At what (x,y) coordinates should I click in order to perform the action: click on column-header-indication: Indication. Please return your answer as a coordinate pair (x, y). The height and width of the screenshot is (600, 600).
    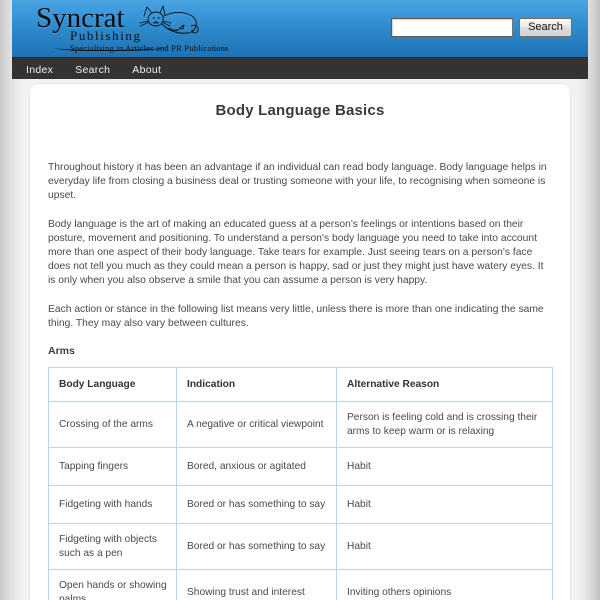
    Looking at the image, I should click on (256, 385).